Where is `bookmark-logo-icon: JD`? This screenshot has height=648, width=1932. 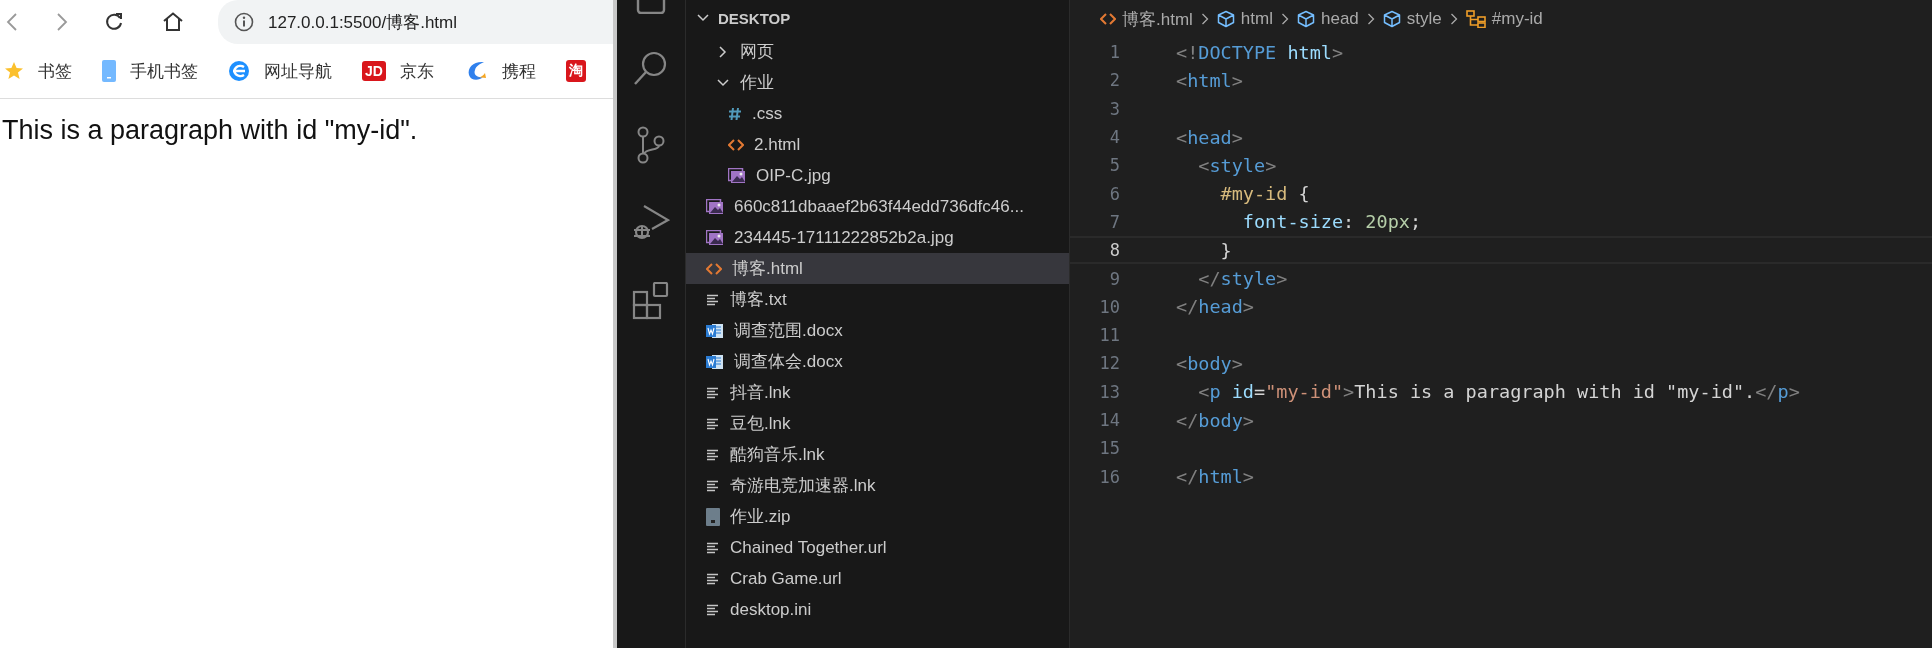 bookmark-logo-icon: JD is located at coordinates (374, 71).